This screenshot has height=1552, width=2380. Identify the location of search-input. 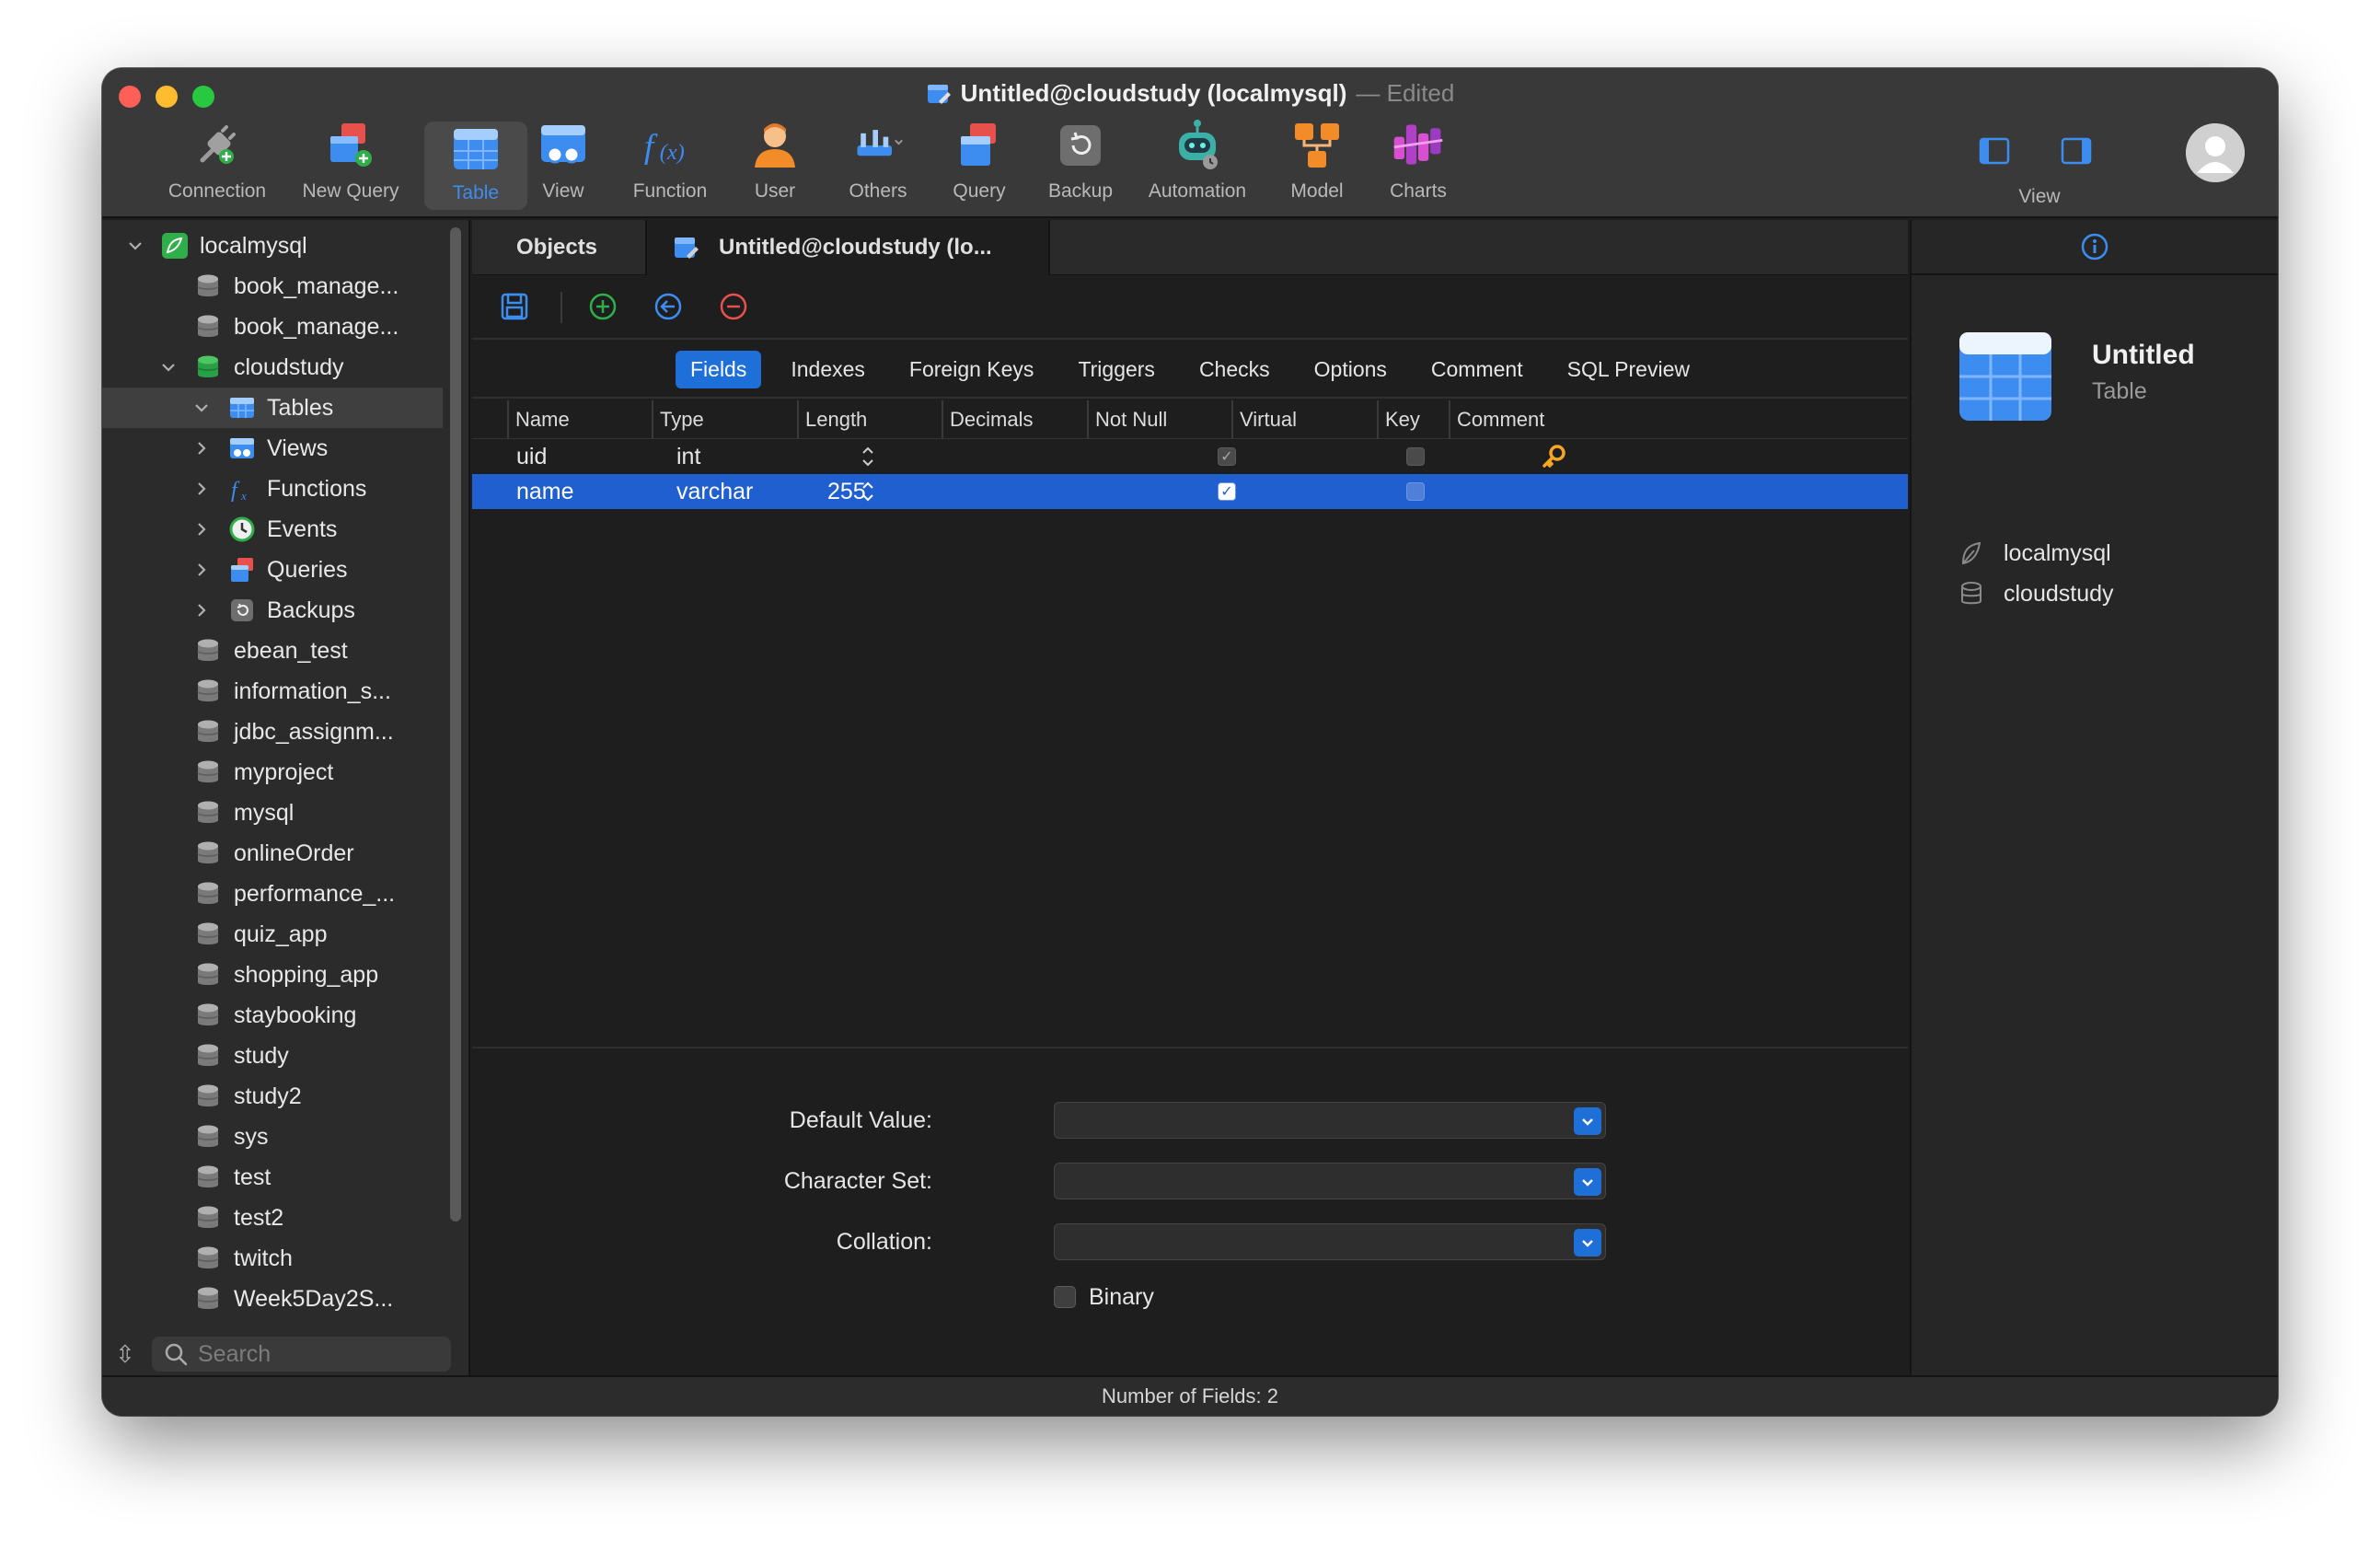
(313, 1354).